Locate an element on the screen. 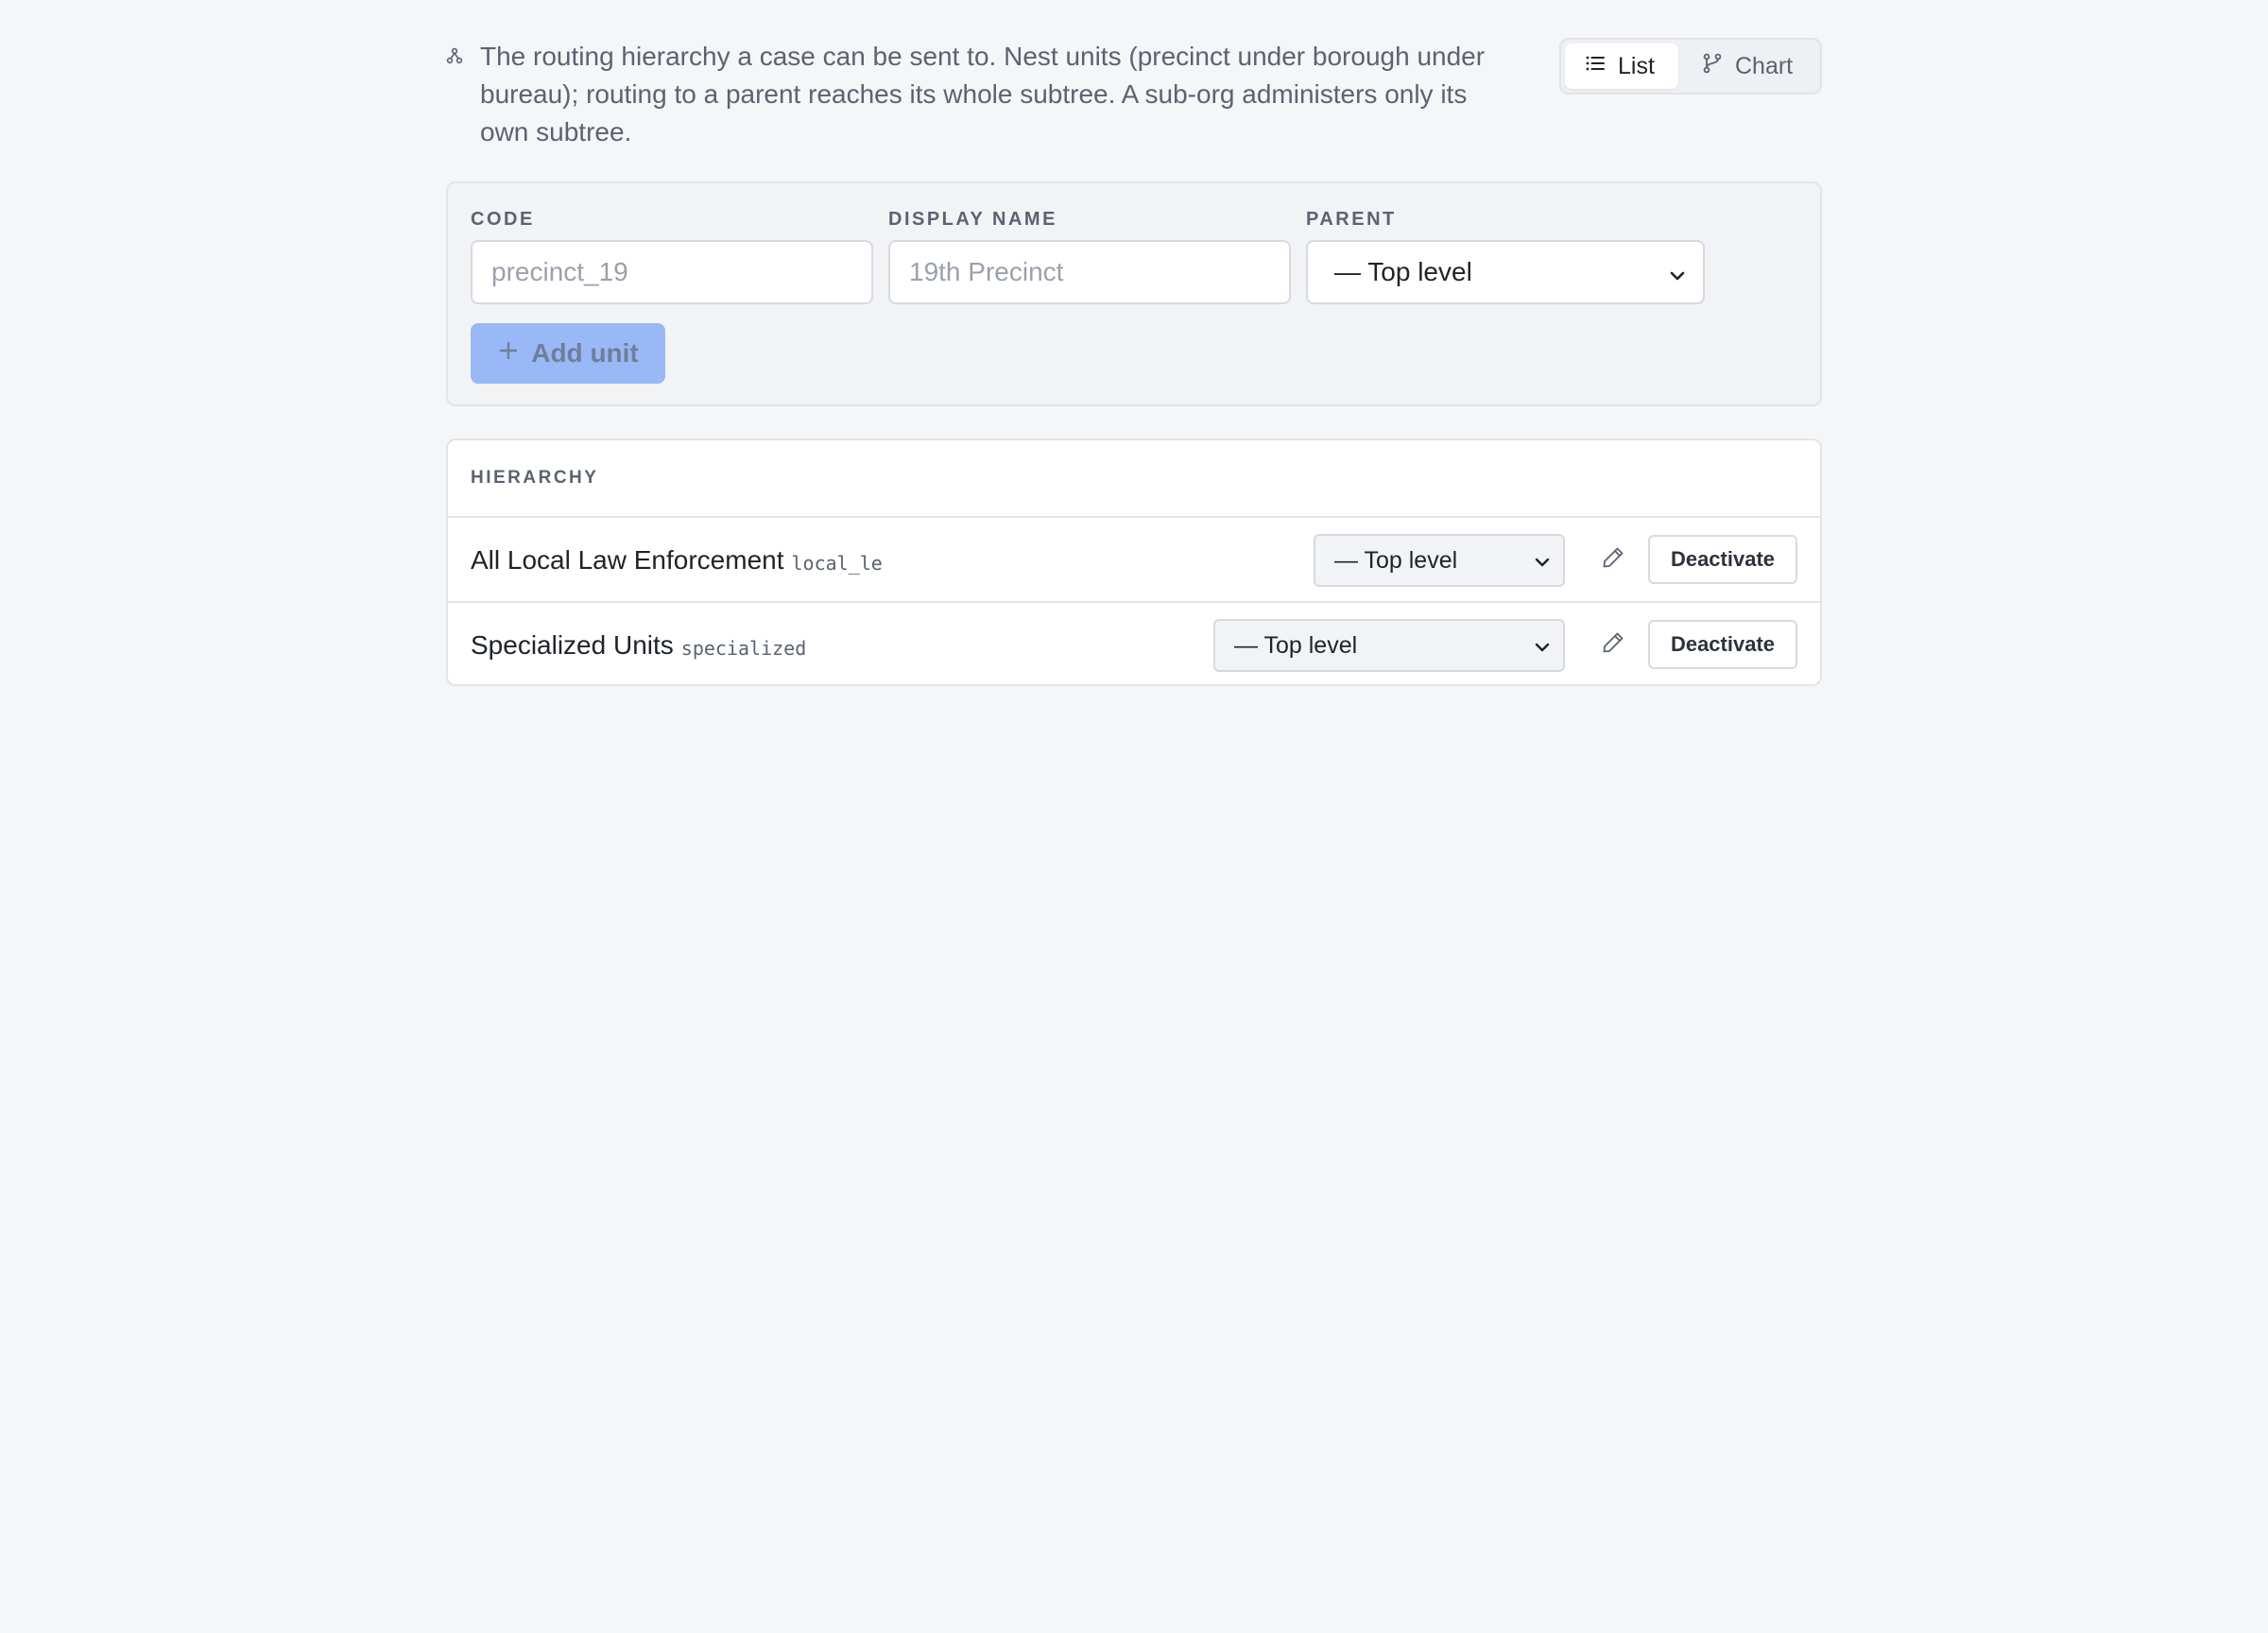 Image resolution: width=2268 pixels, height=1633 pixels. add-unit-label: Add unit is located at coordinates (585, 353).